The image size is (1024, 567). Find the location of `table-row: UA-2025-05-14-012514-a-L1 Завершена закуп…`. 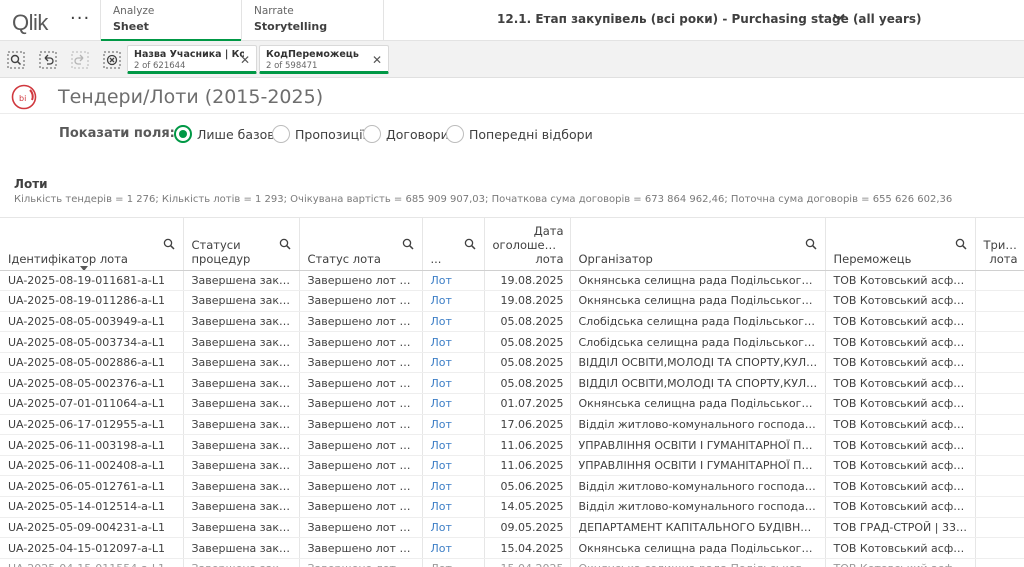

table-row: UA-2025-05-14-012514-a-L1 Завершена закуп… is located at coordinates (512, 507).